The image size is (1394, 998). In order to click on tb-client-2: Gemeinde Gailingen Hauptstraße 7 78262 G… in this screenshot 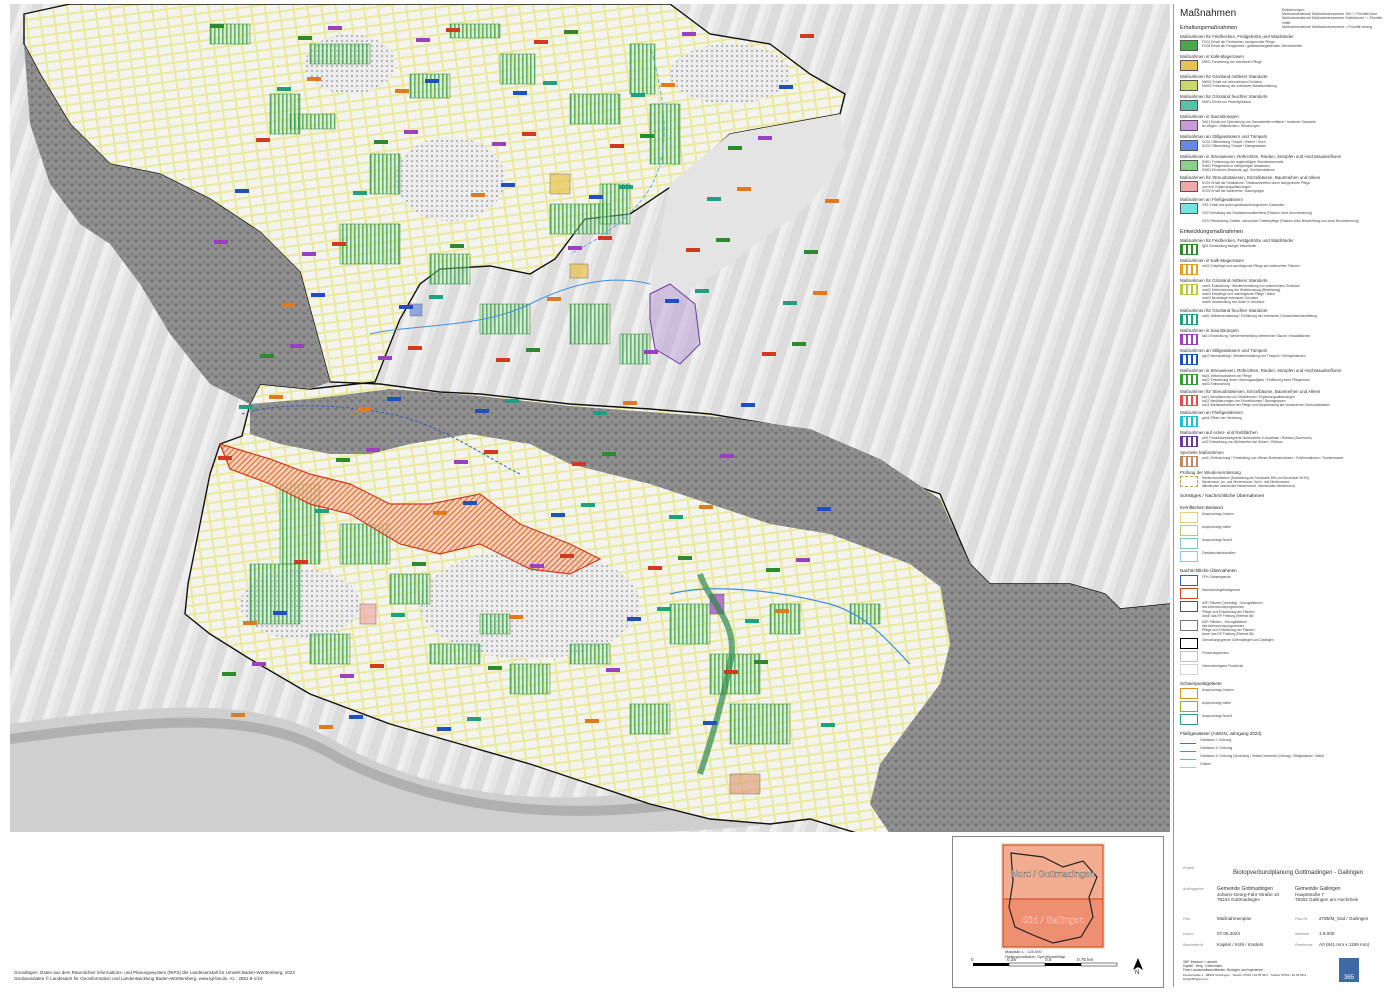, I will do `click(1326, 894)`.